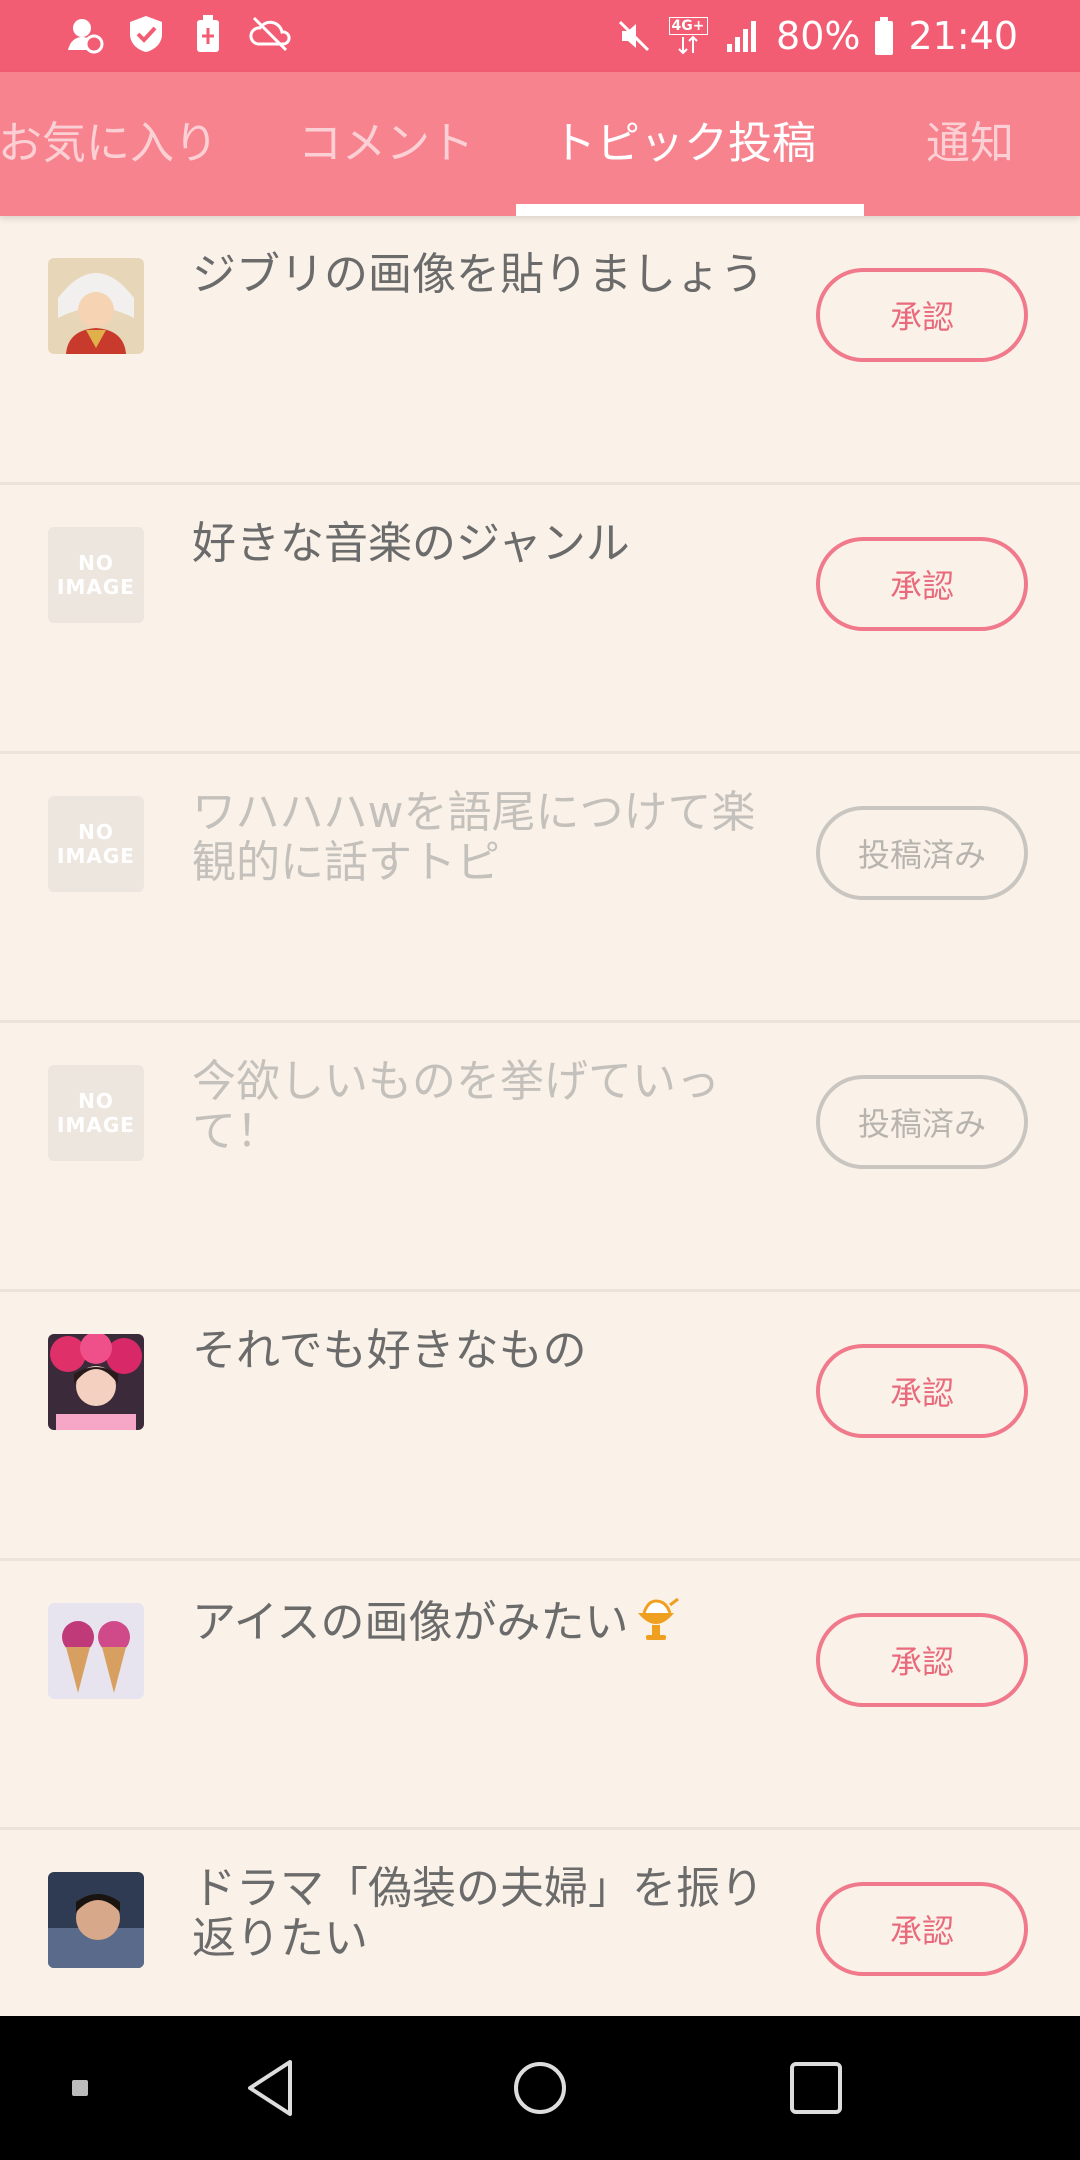 The height and width of the screenshot is (2160, 1080). Describe the element at coordinates (146, 34) in the screenshot. I see `shield-check-icon` at that location.